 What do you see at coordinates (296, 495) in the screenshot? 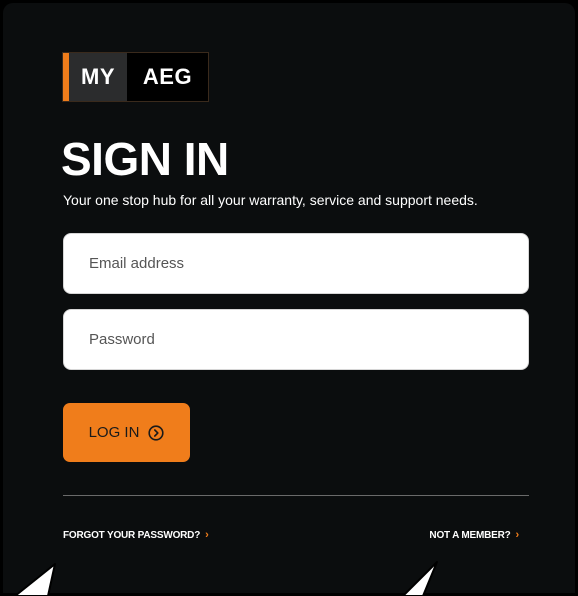
I see `divider` at bounding box center [296, 495].